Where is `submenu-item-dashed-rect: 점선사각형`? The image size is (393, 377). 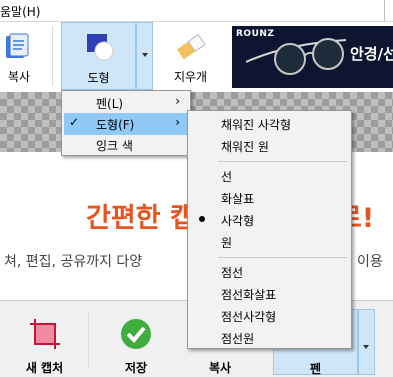 submenu-item-dashed-rect: 점선사각형 is located at coordinates (269, 316).